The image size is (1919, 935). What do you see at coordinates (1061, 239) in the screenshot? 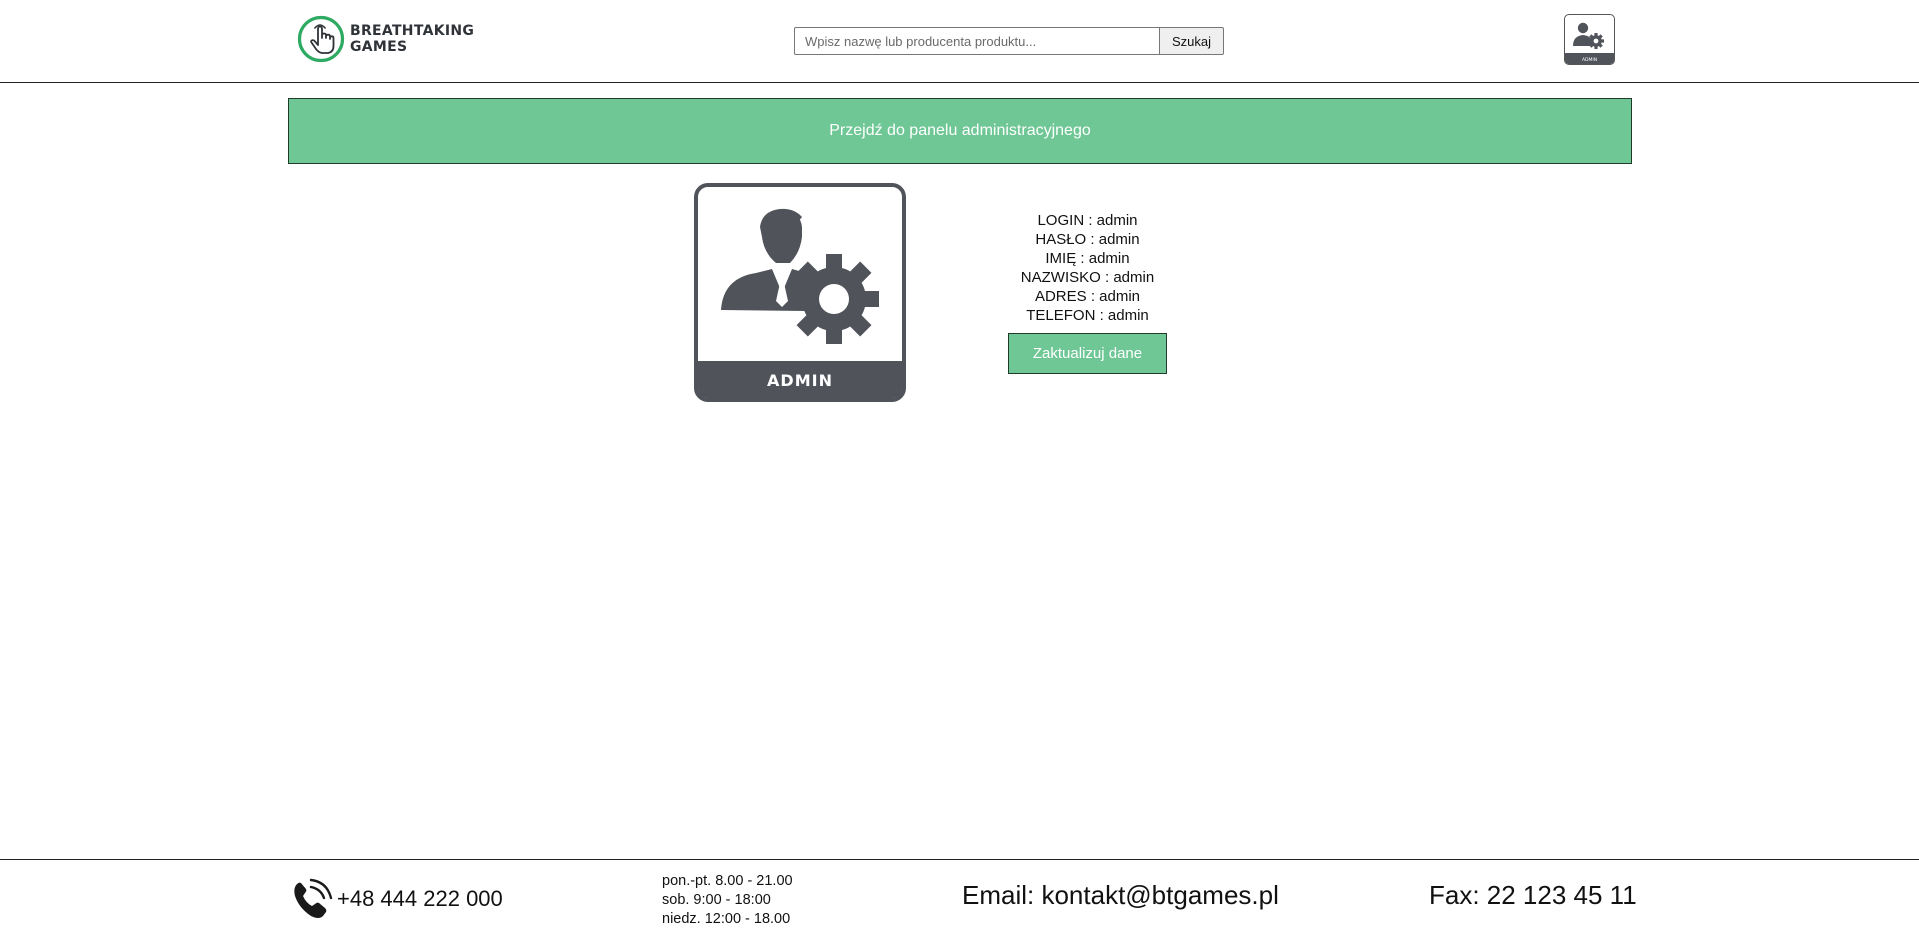
I see `field-label: HASŁO` at bounding box center [1061, 239].